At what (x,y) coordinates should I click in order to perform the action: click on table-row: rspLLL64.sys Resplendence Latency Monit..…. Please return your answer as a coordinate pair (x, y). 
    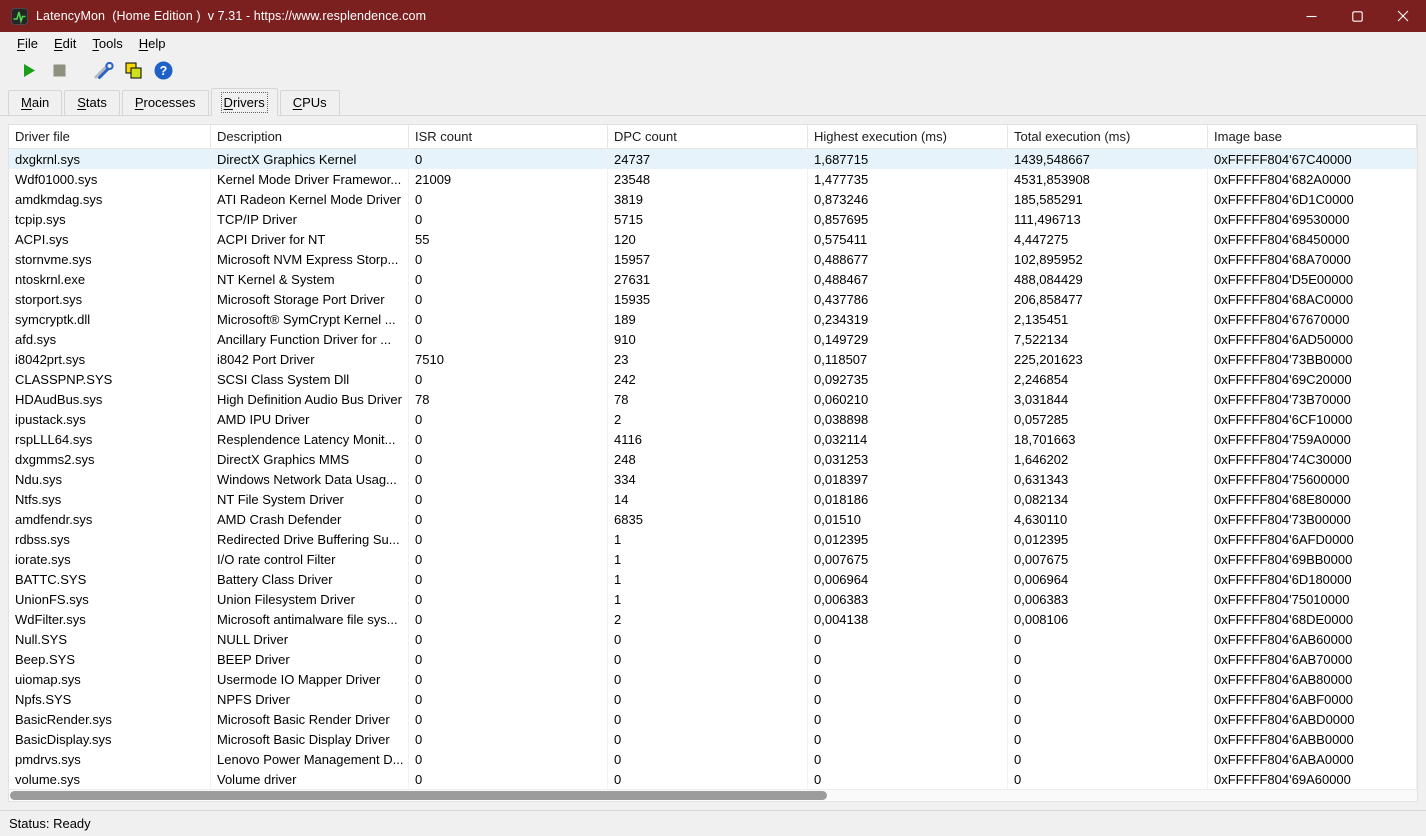
    Looking at the image, I should click on (713, 439).